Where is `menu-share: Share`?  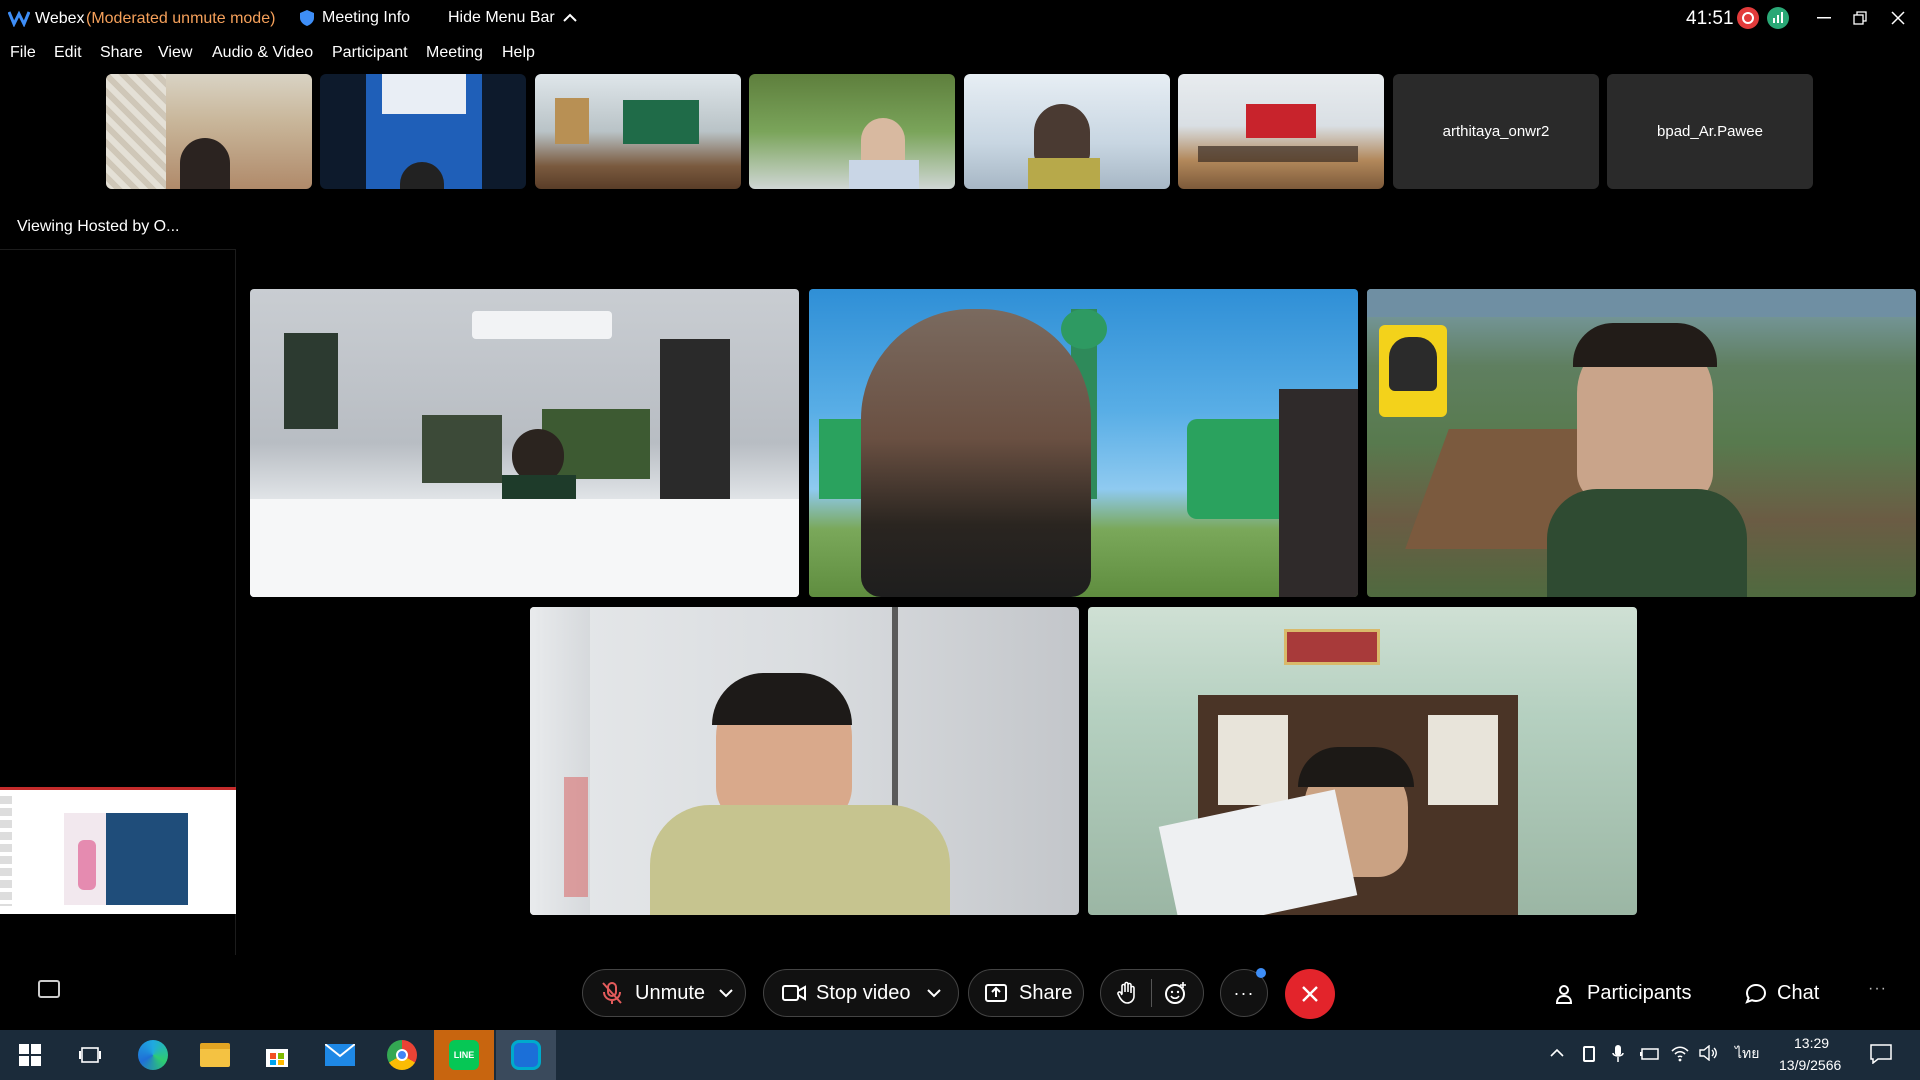
menu-share: Share is located at coordinates (121, 53).